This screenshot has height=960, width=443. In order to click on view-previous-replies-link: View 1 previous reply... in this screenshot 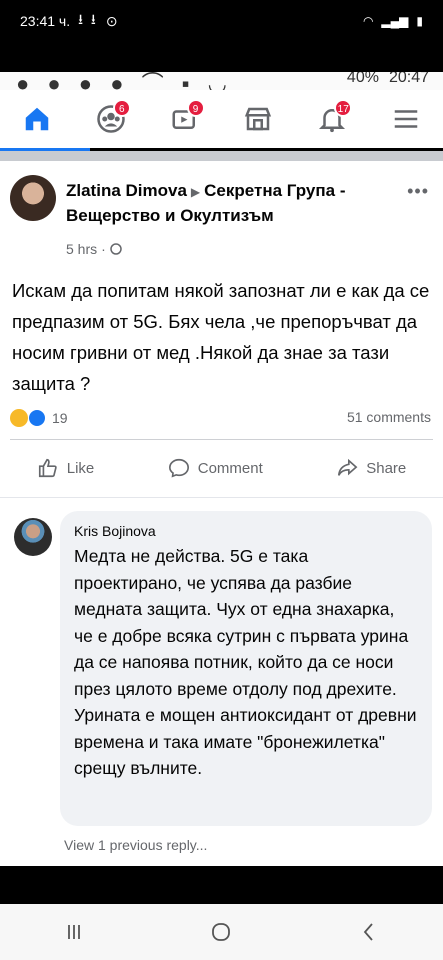, I will do `click(135, 845)`.